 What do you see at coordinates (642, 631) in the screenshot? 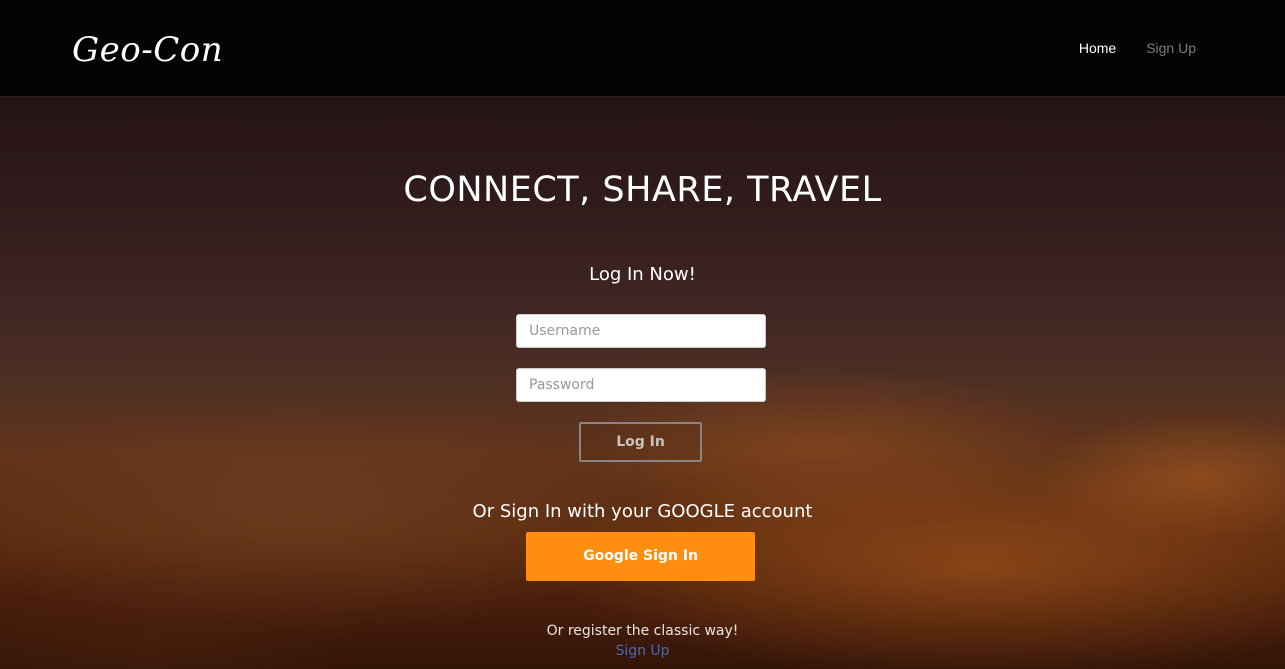
I see `register-text: Or register the classic way!` at bounding box center [642, 631].